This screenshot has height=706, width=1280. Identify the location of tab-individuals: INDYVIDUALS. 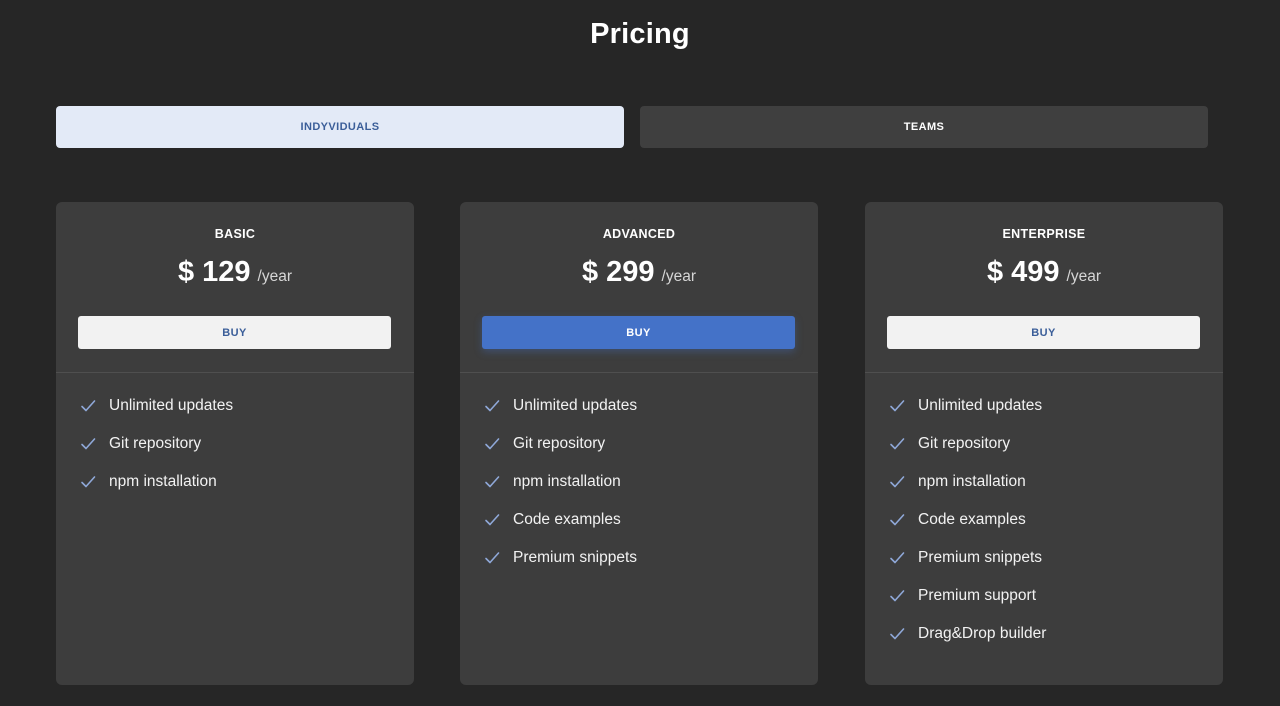
(340, 127).